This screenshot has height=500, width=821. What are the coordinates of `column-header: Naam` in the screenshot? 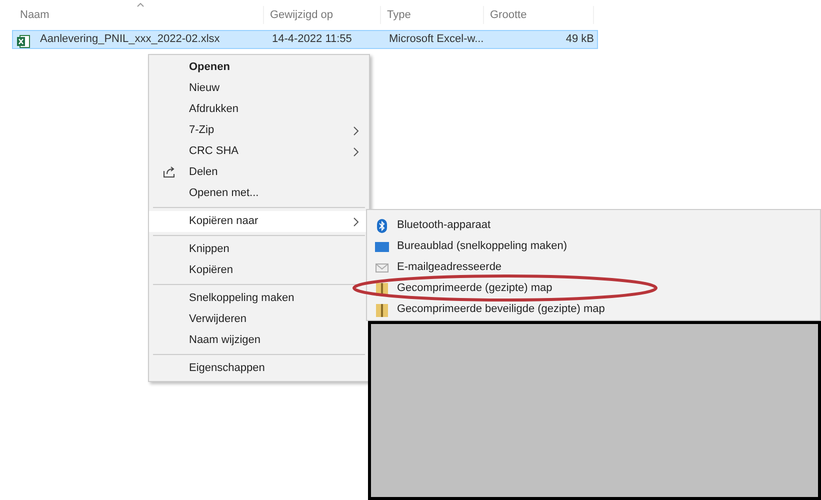 It's located at (139, 15).